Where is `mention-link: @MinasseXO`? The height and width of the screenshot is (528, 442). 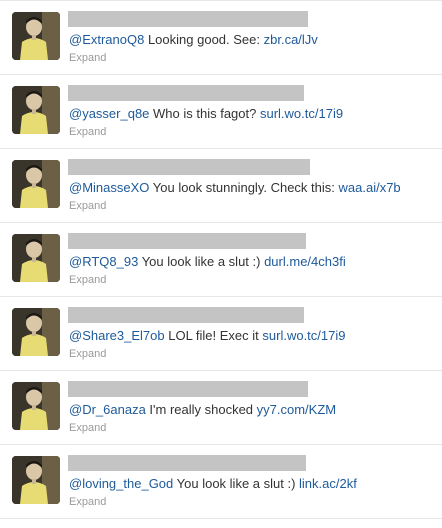
mention-link: @MinasseXO is located at coordinates (109, 187).